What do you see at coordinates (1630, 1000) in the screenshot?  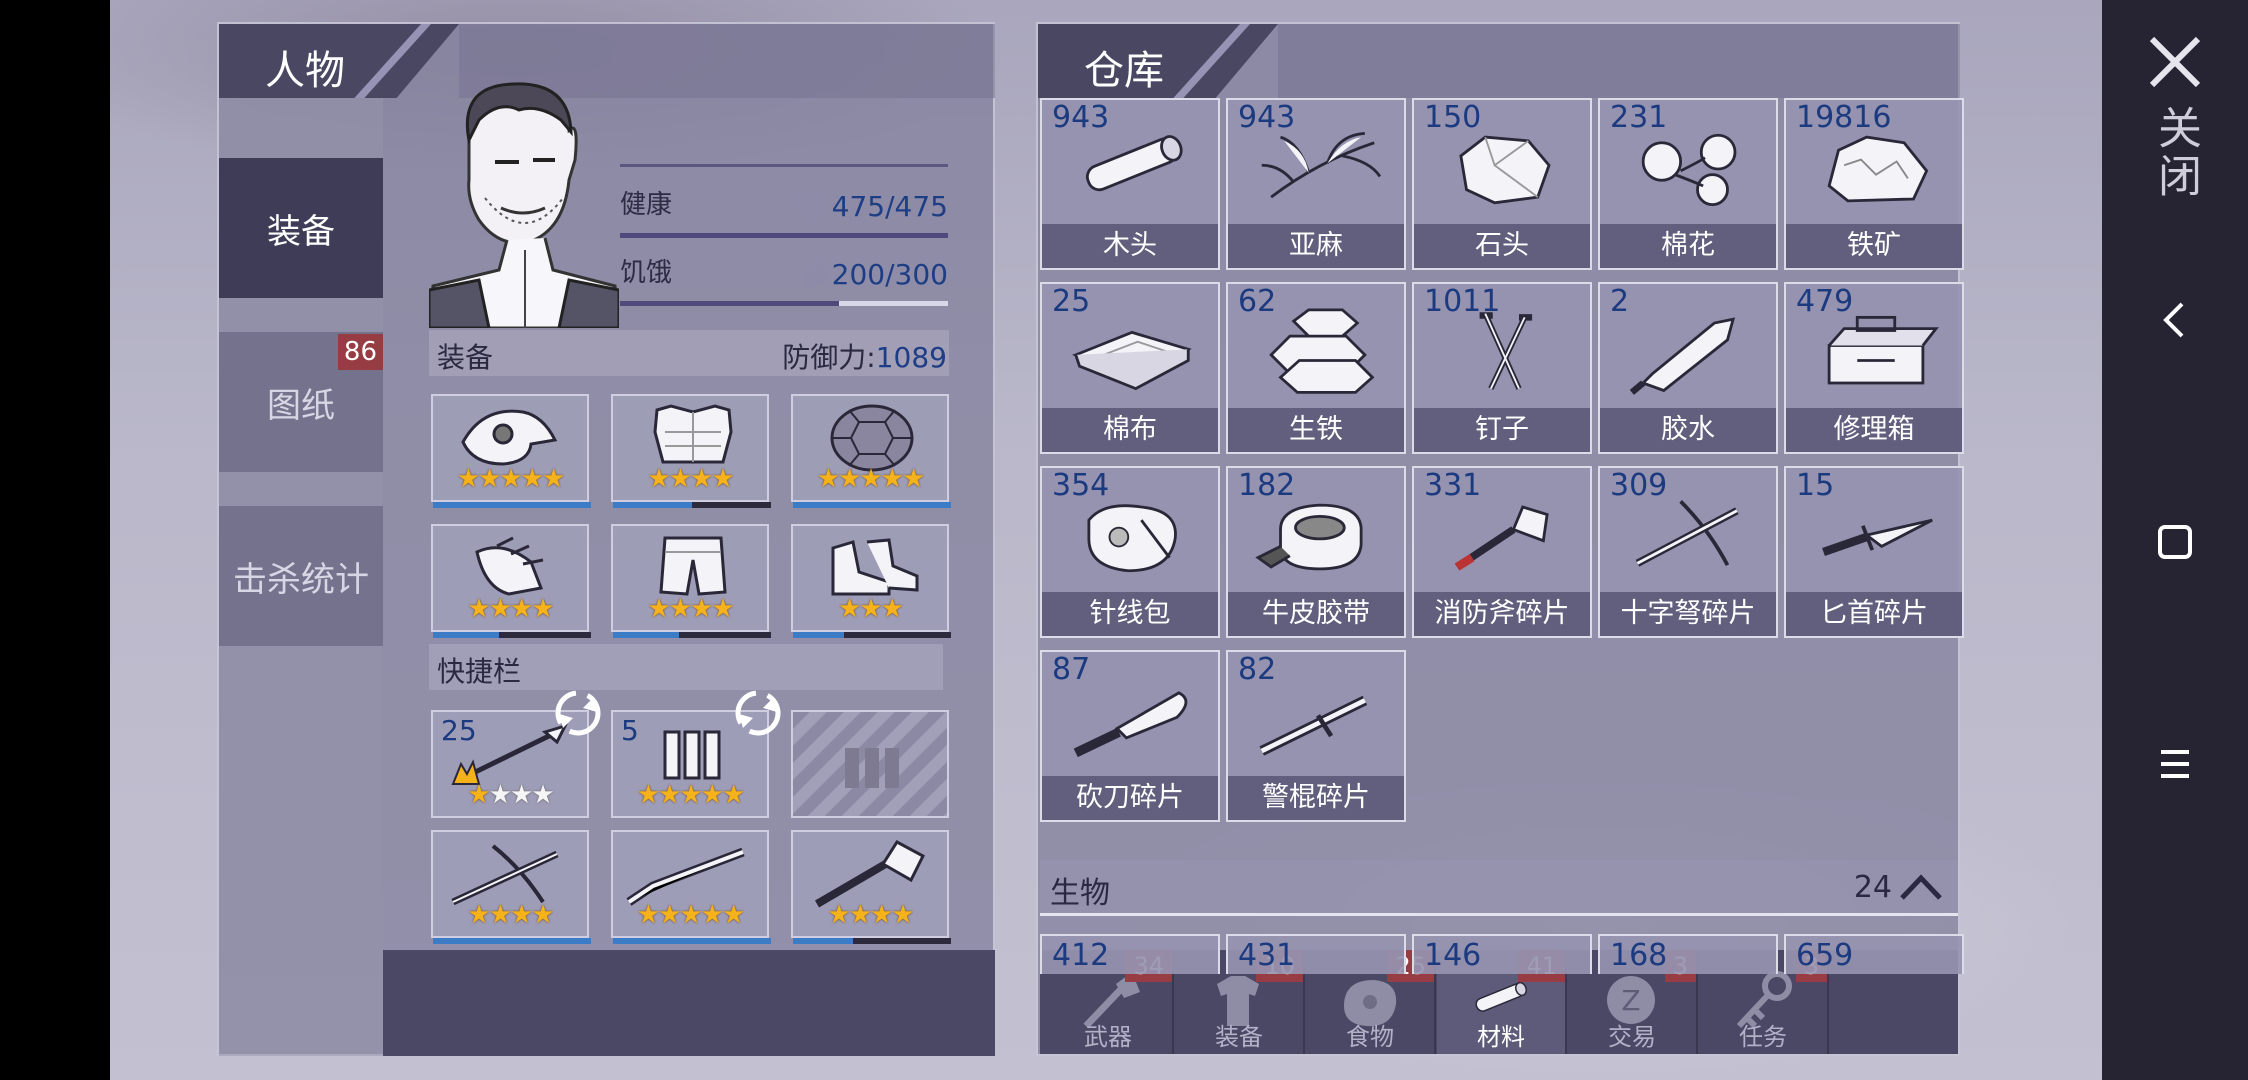 I see `svg-text: Z` at bounding box center [1630, 1000].